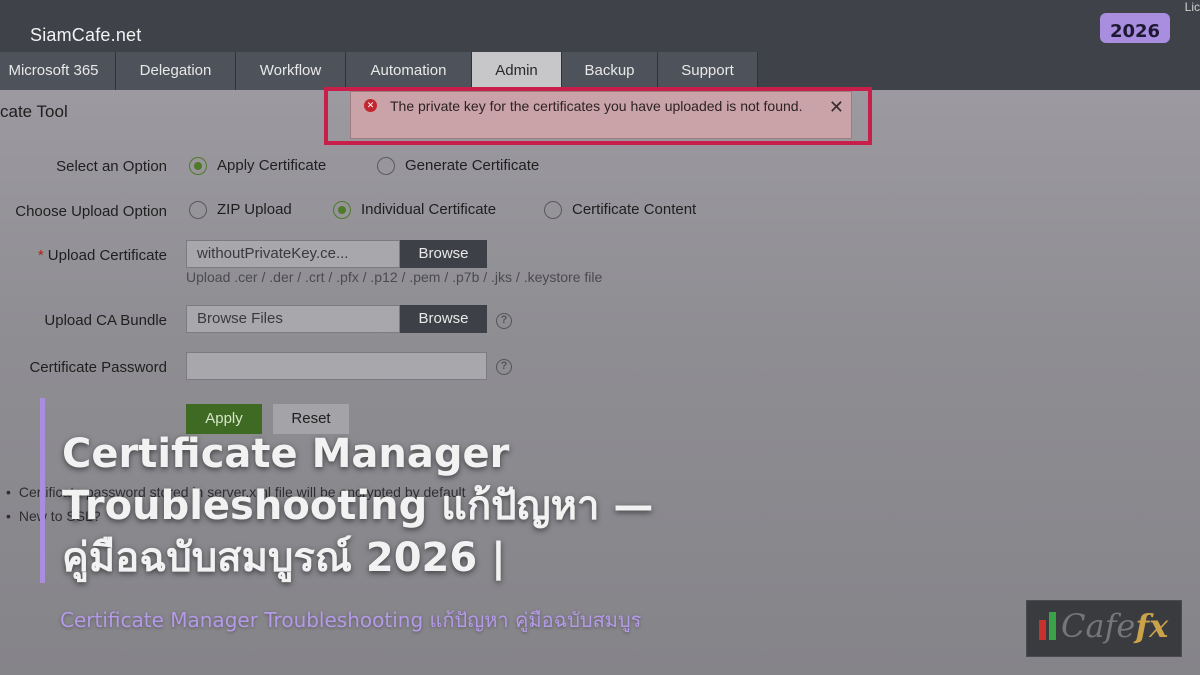  Describe the element at coordinates (198, 210) in the screenshot. I see `zip-upload-radio` at that location.